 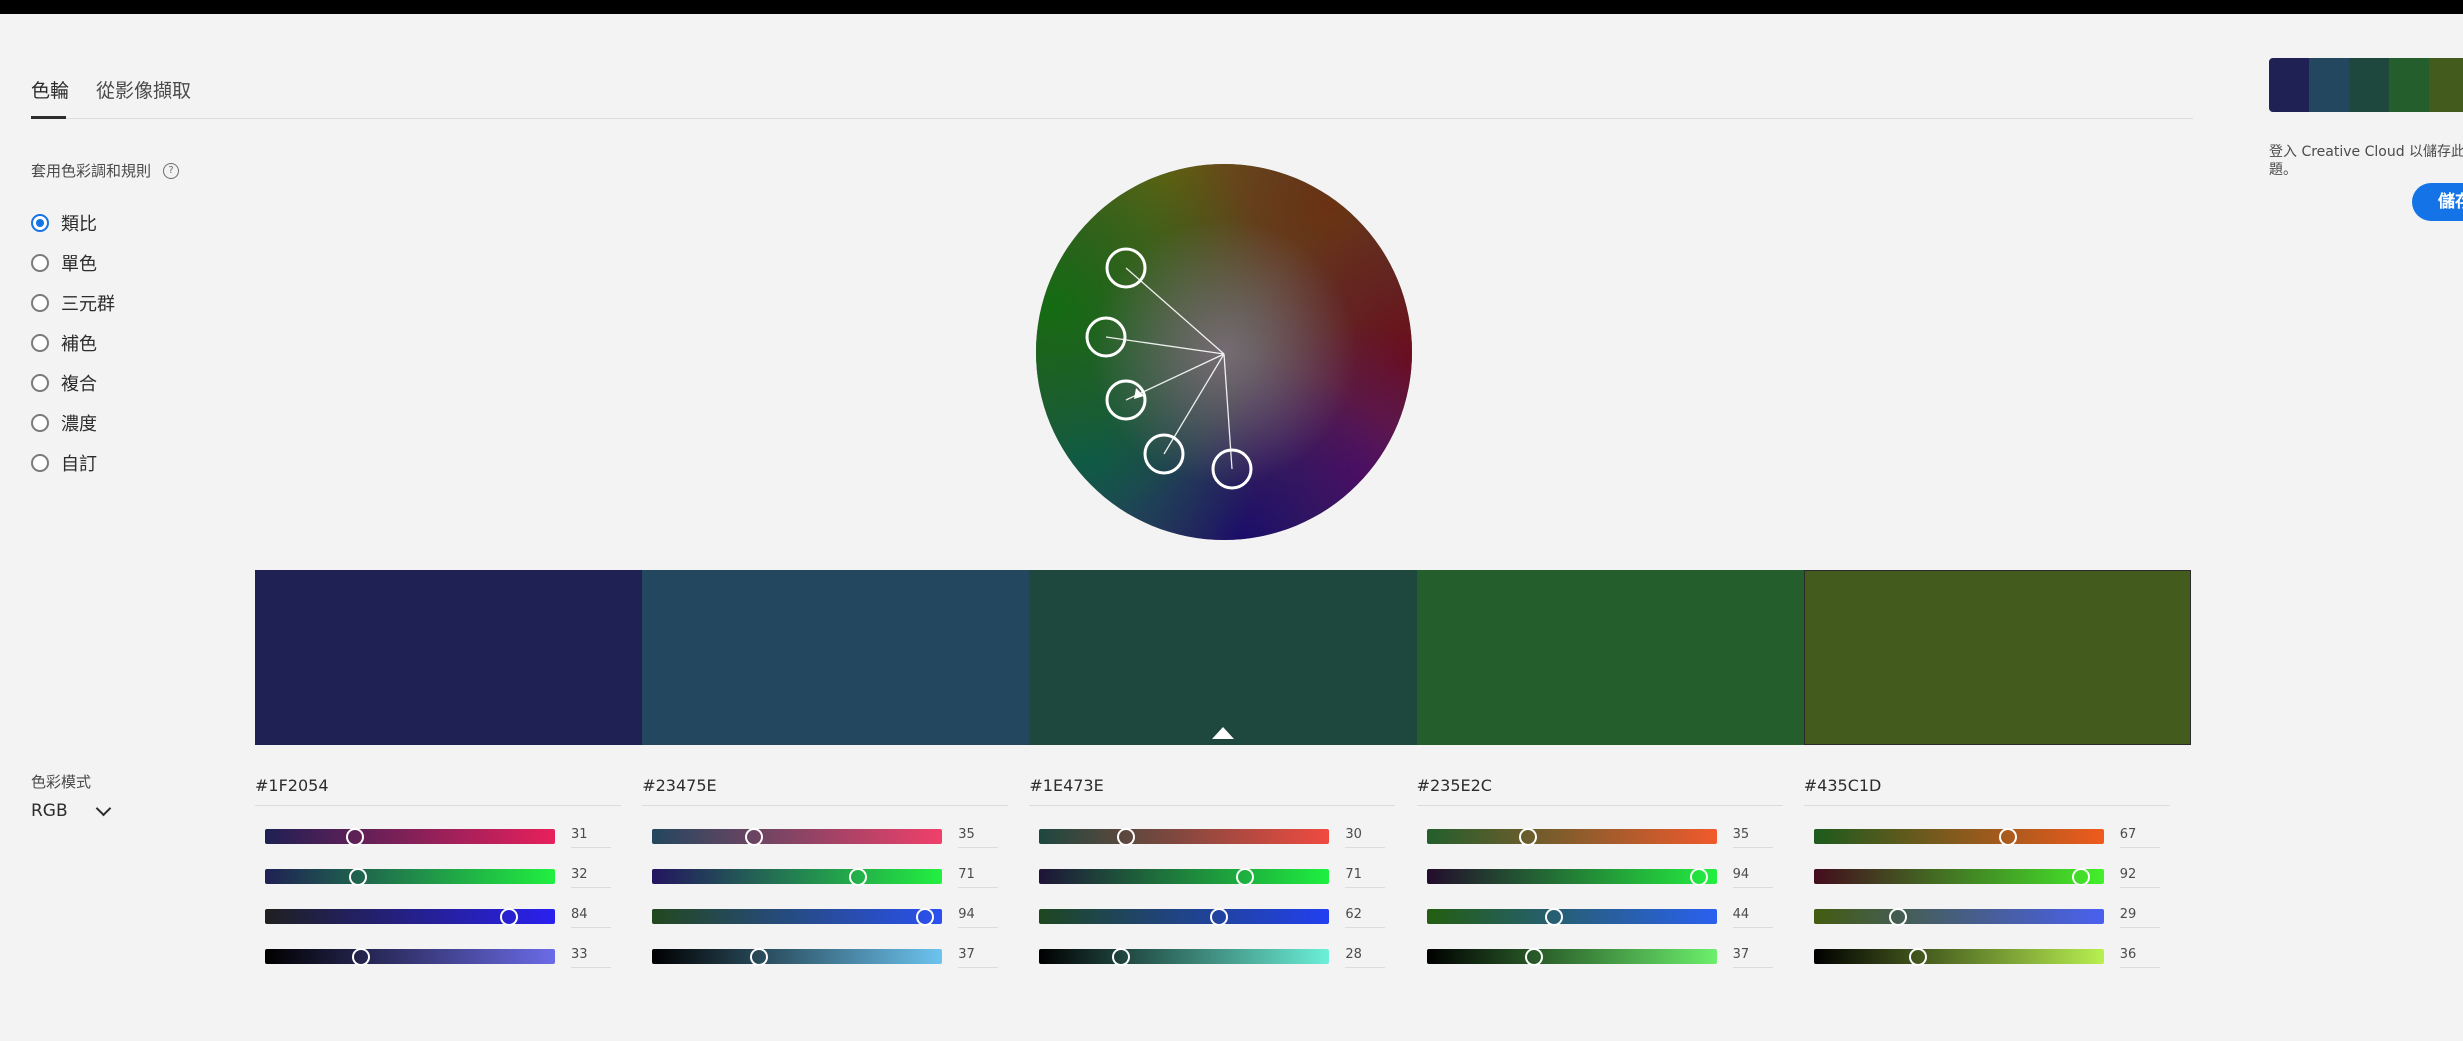 What do you see at coordinates (591, 877) in the screenshot?
I see `channel-value: 32` at bounding box center [591, 877].